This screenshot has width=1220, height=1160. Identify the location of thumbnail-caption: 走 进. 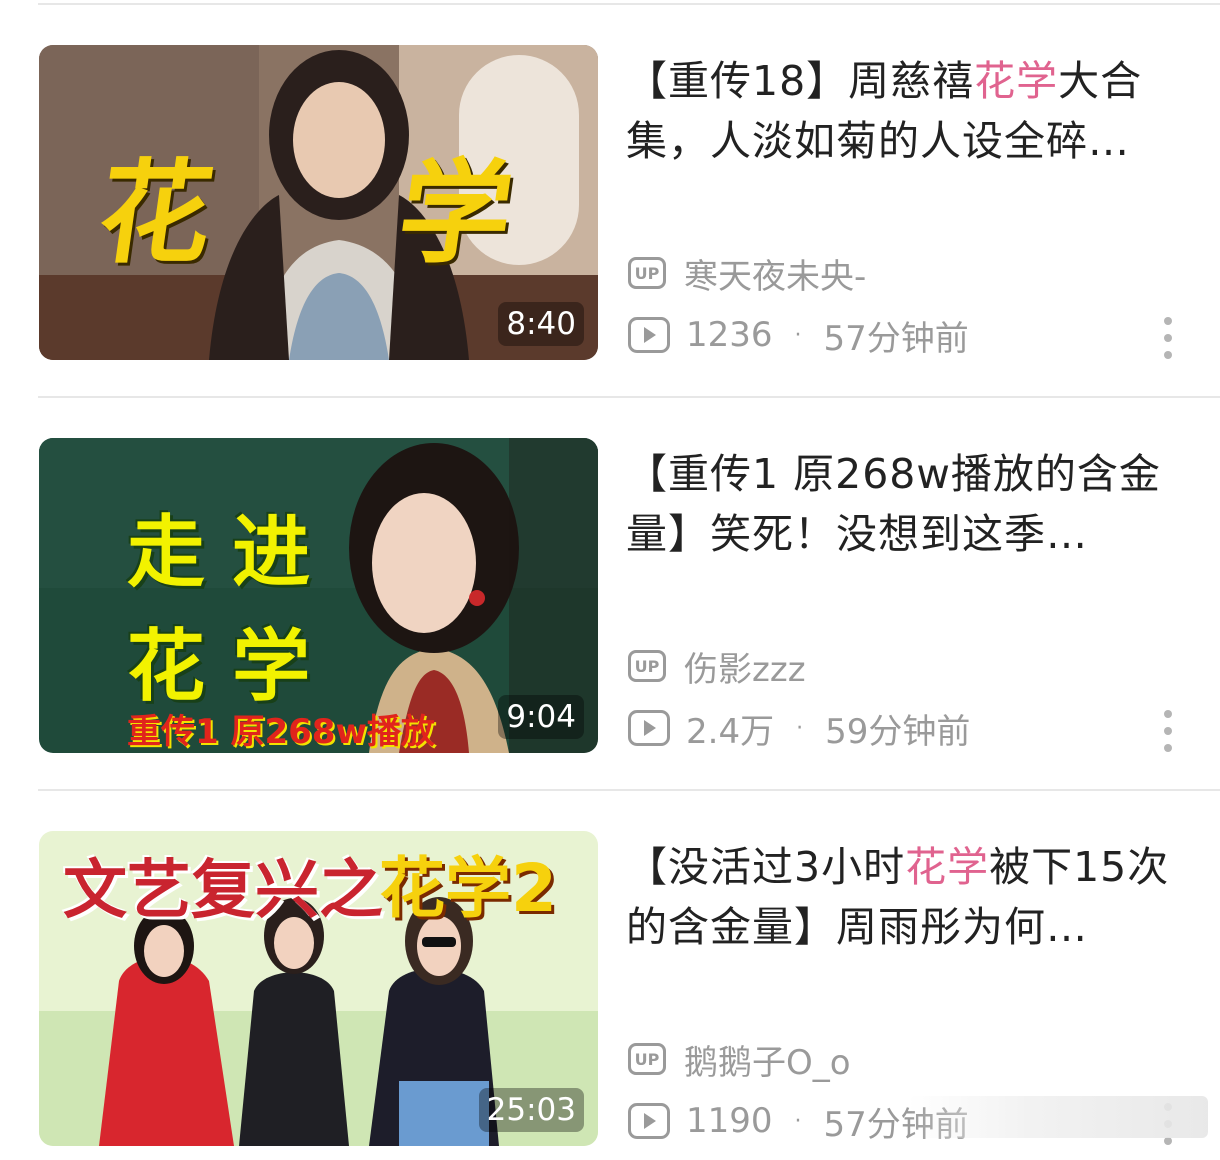
(219, 553).